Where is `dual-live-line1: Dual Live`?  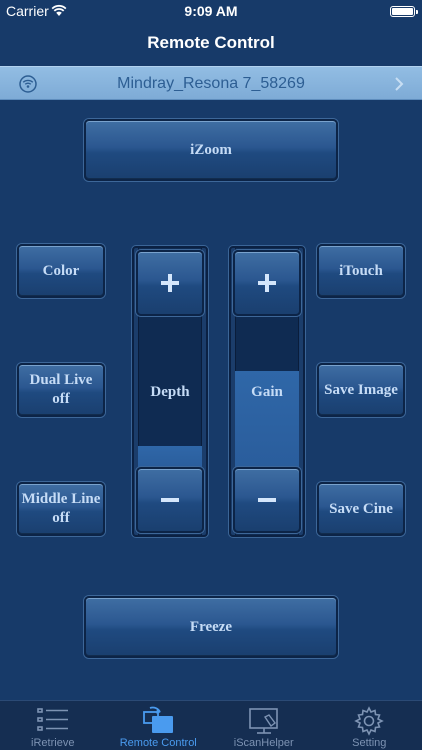 dual-live-line1: Dual Live is located at coordinates (61, 380).